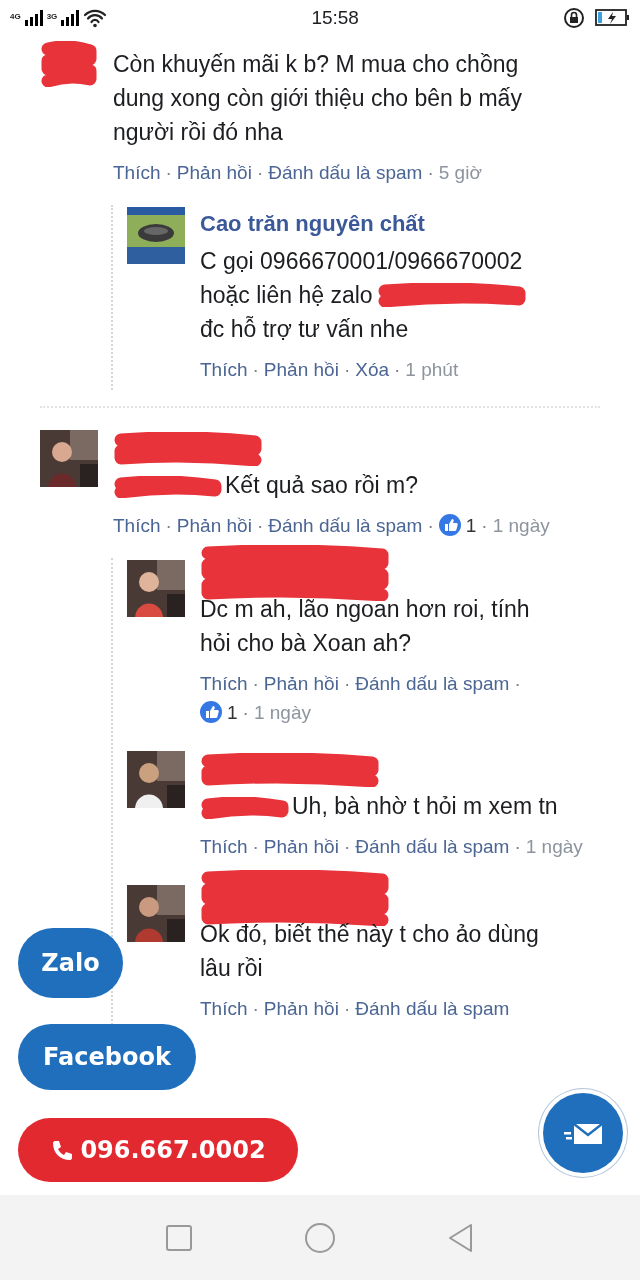  I want to click on comment-text: C gọi 0966670001/0966670002, so click(361, 261).